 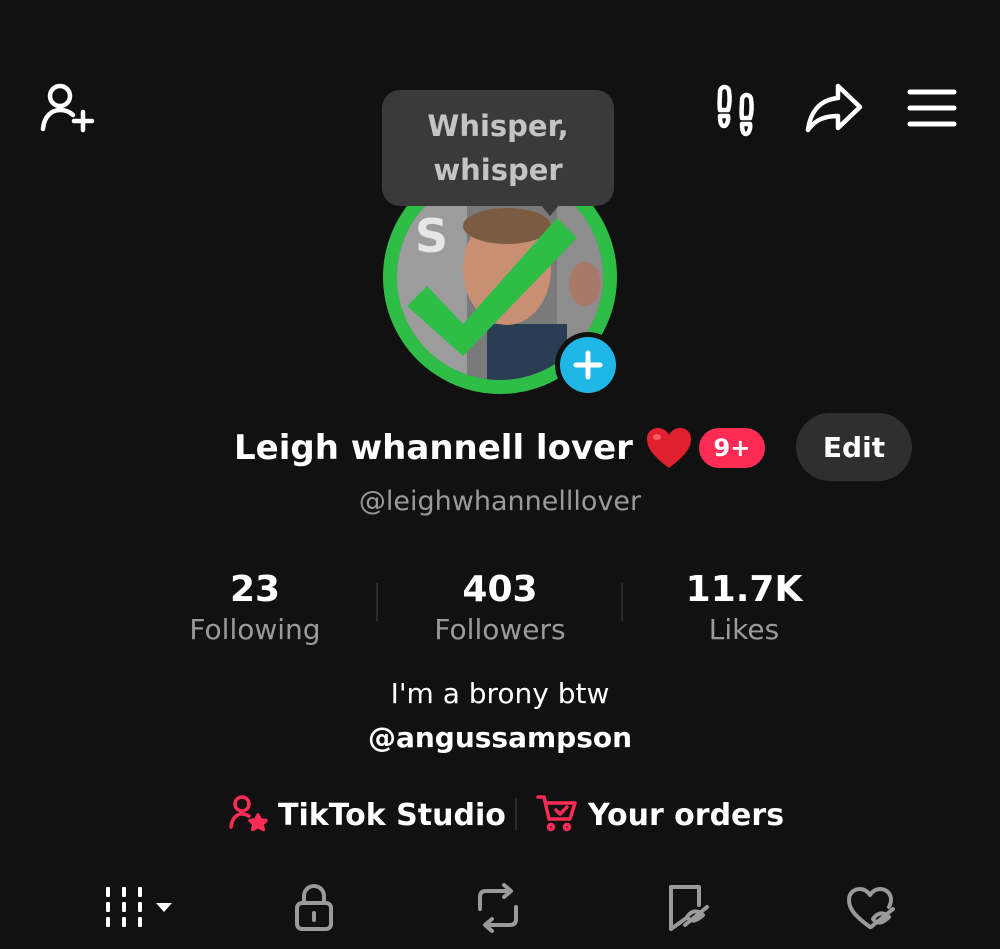 What do you see at coordinates (500, 501) in the screenshot?
I see `username: @leighwhannelllover` at bounding box center [500, 501].